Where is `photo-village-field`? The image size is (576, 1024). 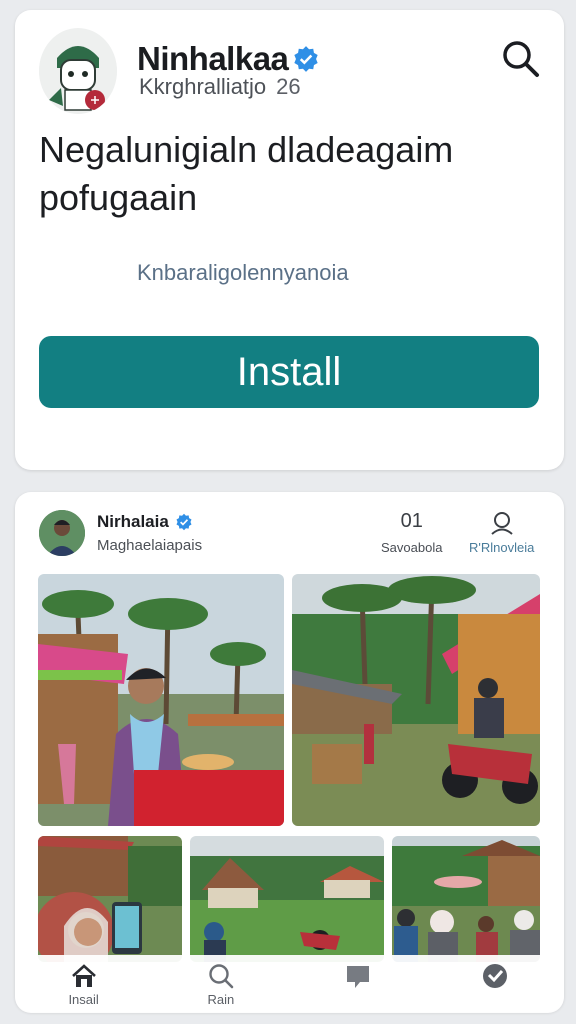 photo-village-field is located at coordinates (287, 899).